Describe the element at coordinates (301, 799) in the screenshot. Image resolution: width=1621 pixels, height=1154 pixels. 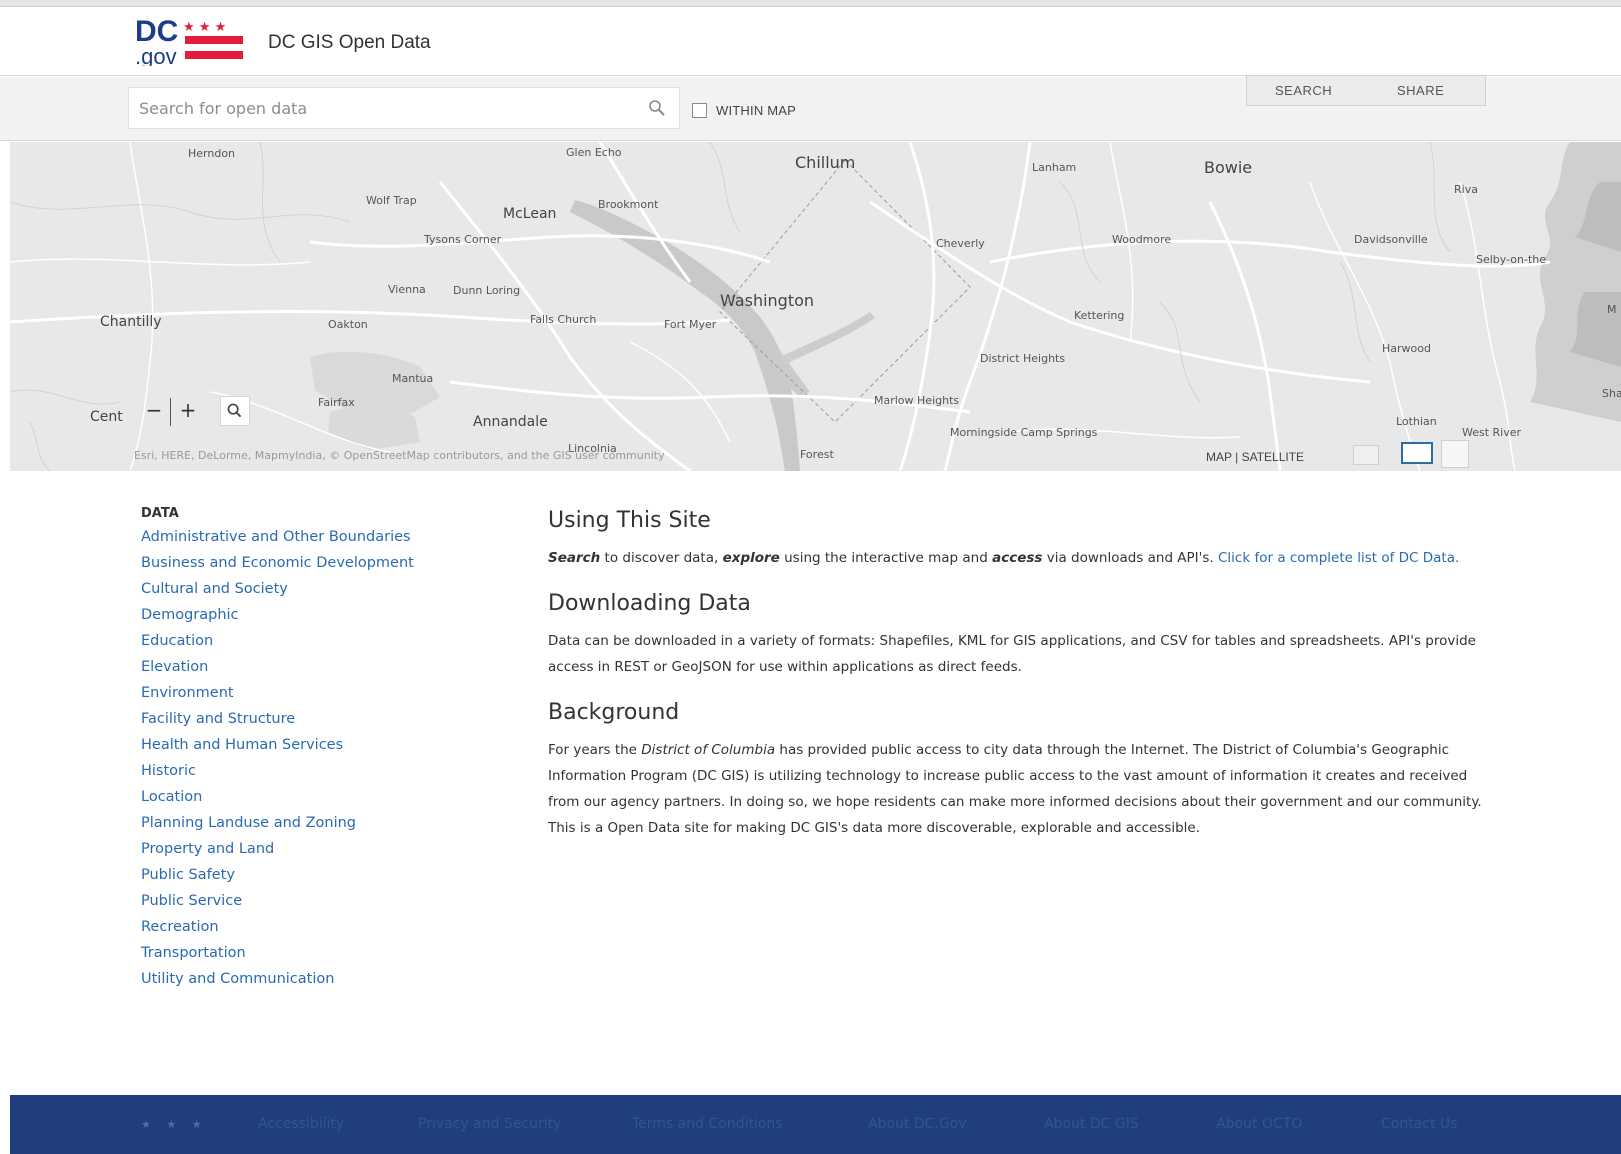
I see `list-item: Location` at that location.